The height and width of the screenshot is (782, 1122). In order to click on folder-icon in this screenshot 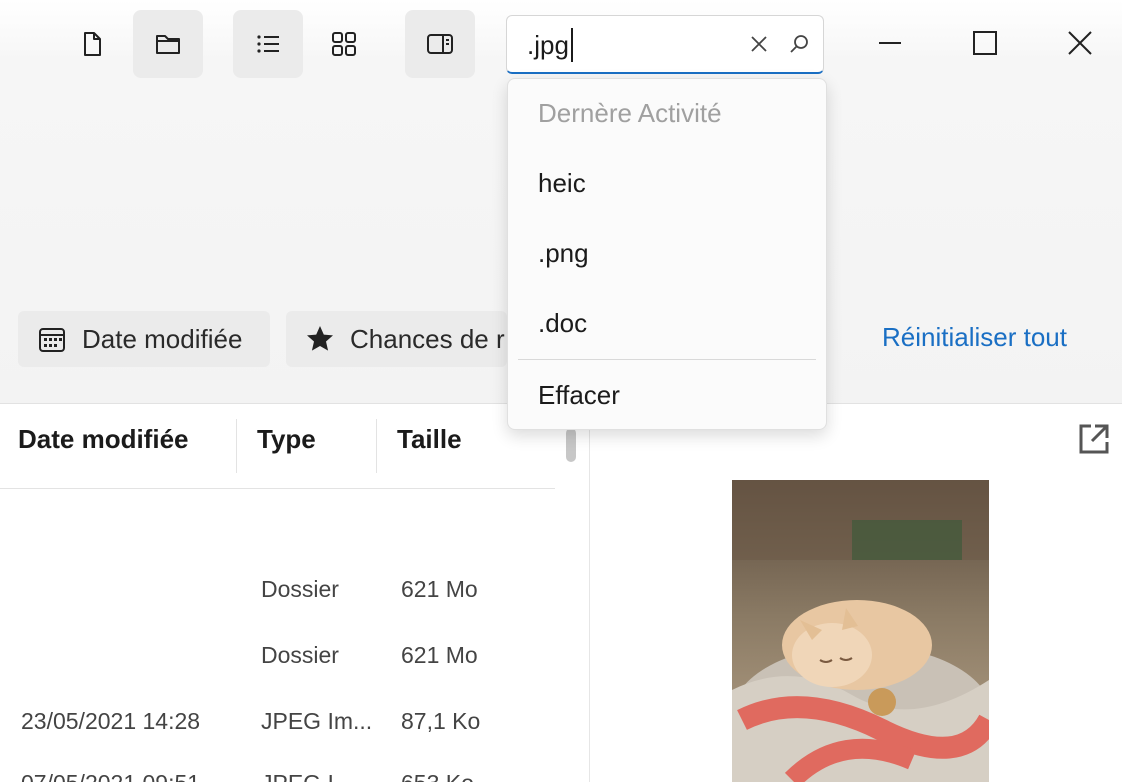, I will do `click(168, 44)`.